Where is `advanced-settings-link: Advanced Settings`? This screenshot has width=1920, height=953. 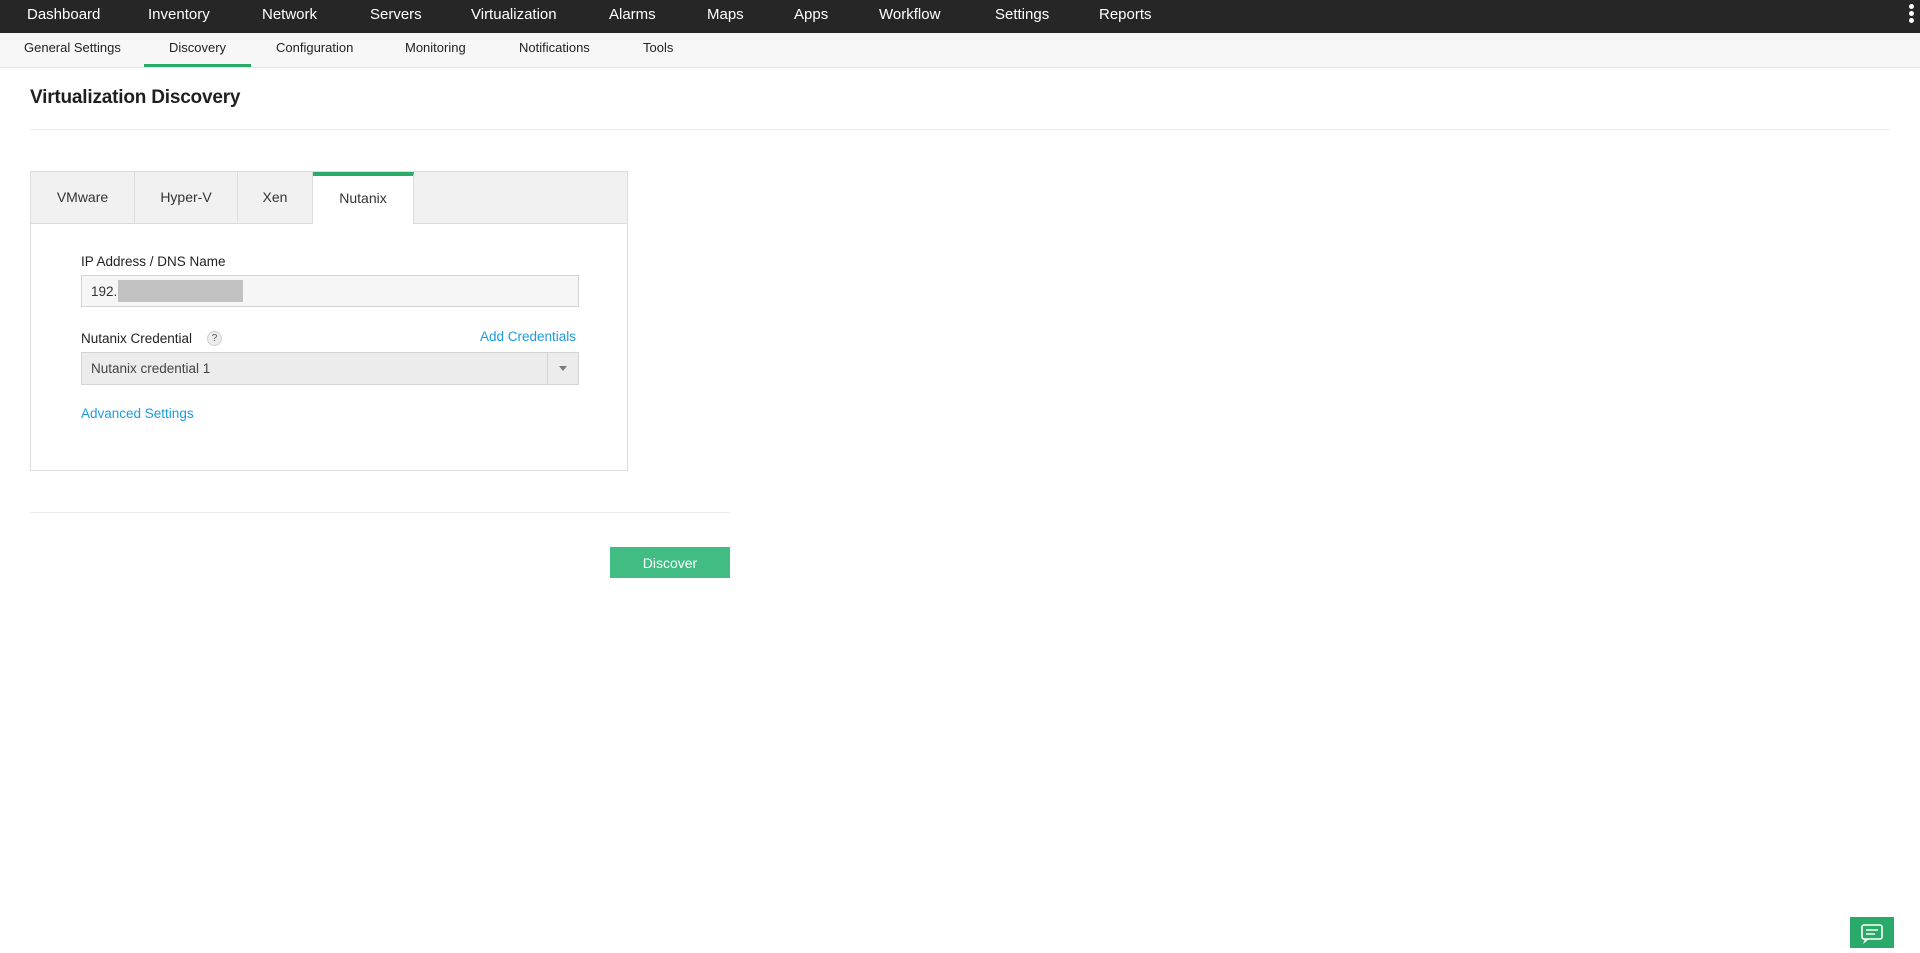 advanced-settings-link: Advanced Settings is located at coordinates (137, 413).